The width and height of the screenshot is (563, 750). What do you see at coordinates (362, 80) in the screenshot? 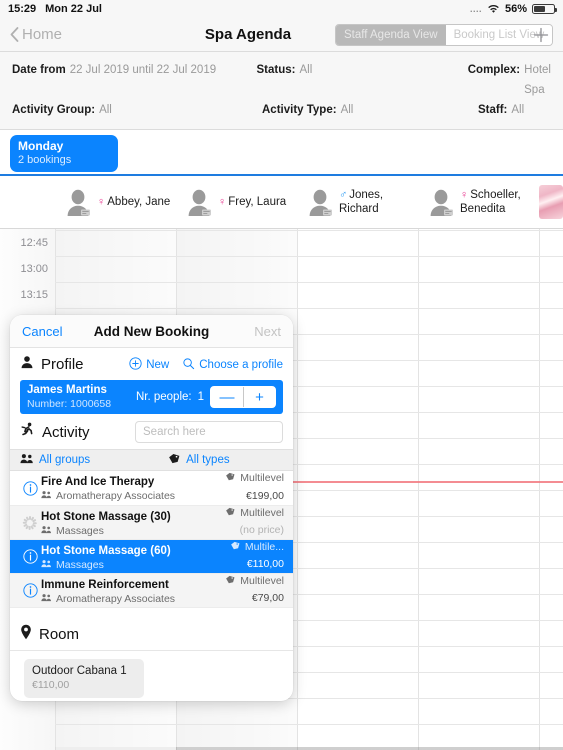
I see `filter-status: Status: All` at bounding box center [362, 80].